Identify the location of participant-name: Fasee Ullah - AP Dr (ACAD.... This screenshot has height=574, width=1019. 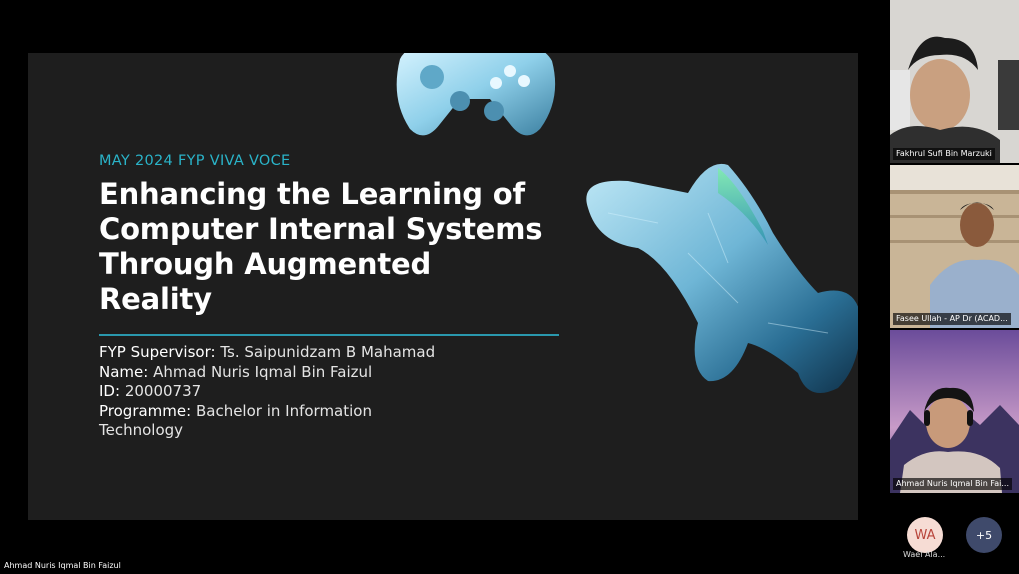
(952, 319).